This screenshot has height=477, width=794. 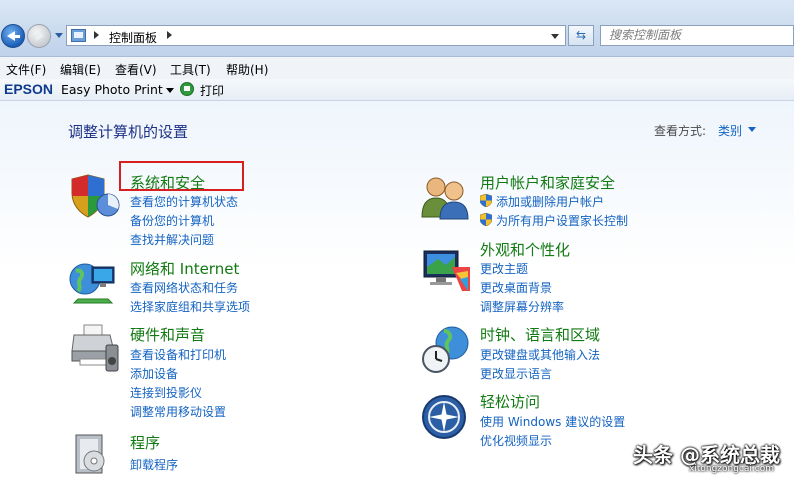 What do you see at coordinates (446, 197) in the screenshot?
I see `user-accounts-people-icon` at bounding box center [446, 197].